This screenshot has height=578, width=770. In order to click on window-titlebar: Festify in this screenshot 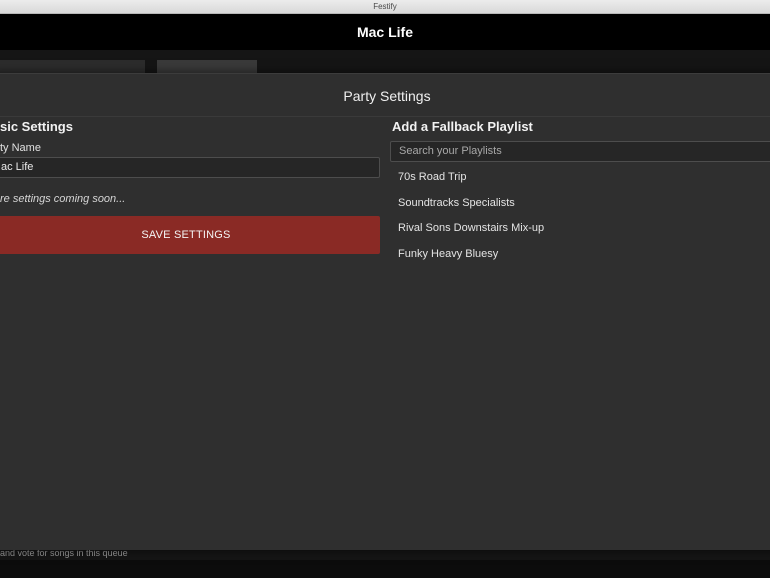, I will do `click(385, 7)`.